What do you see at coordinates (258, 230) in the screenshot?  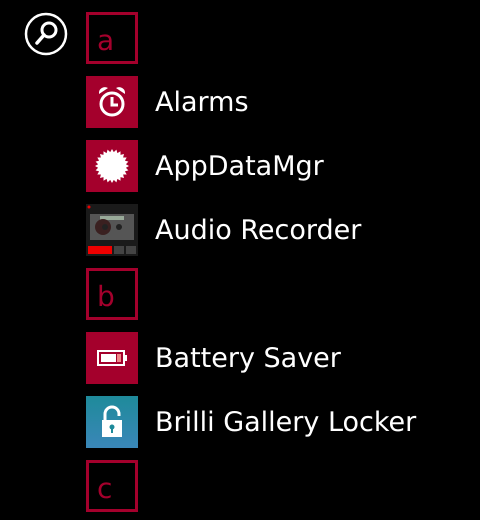 I see `app-name: Audio Recorder` at bounding box center [258, 230].